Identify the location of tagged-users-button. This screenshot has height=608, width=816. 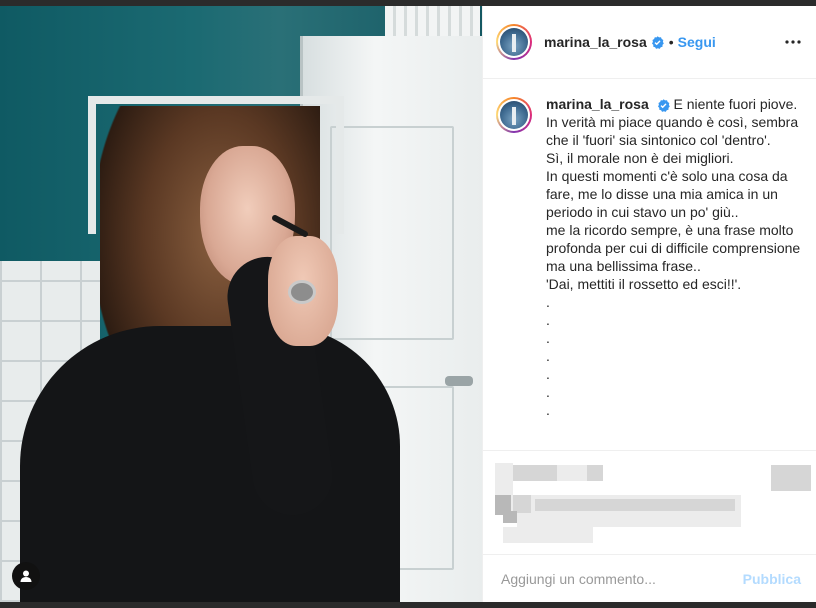
(26, 576).